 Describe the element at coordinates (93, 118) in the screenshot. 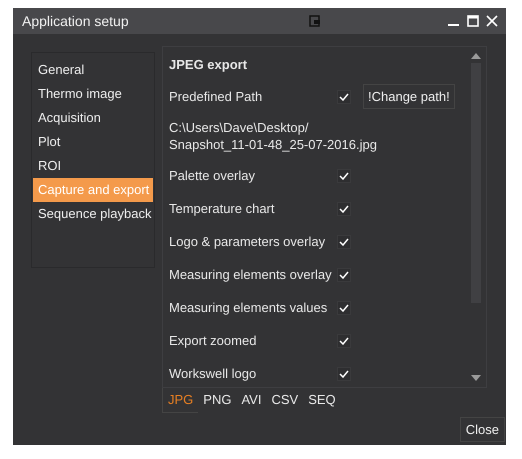

I see `sidebar-item: Acquisition` at that location.